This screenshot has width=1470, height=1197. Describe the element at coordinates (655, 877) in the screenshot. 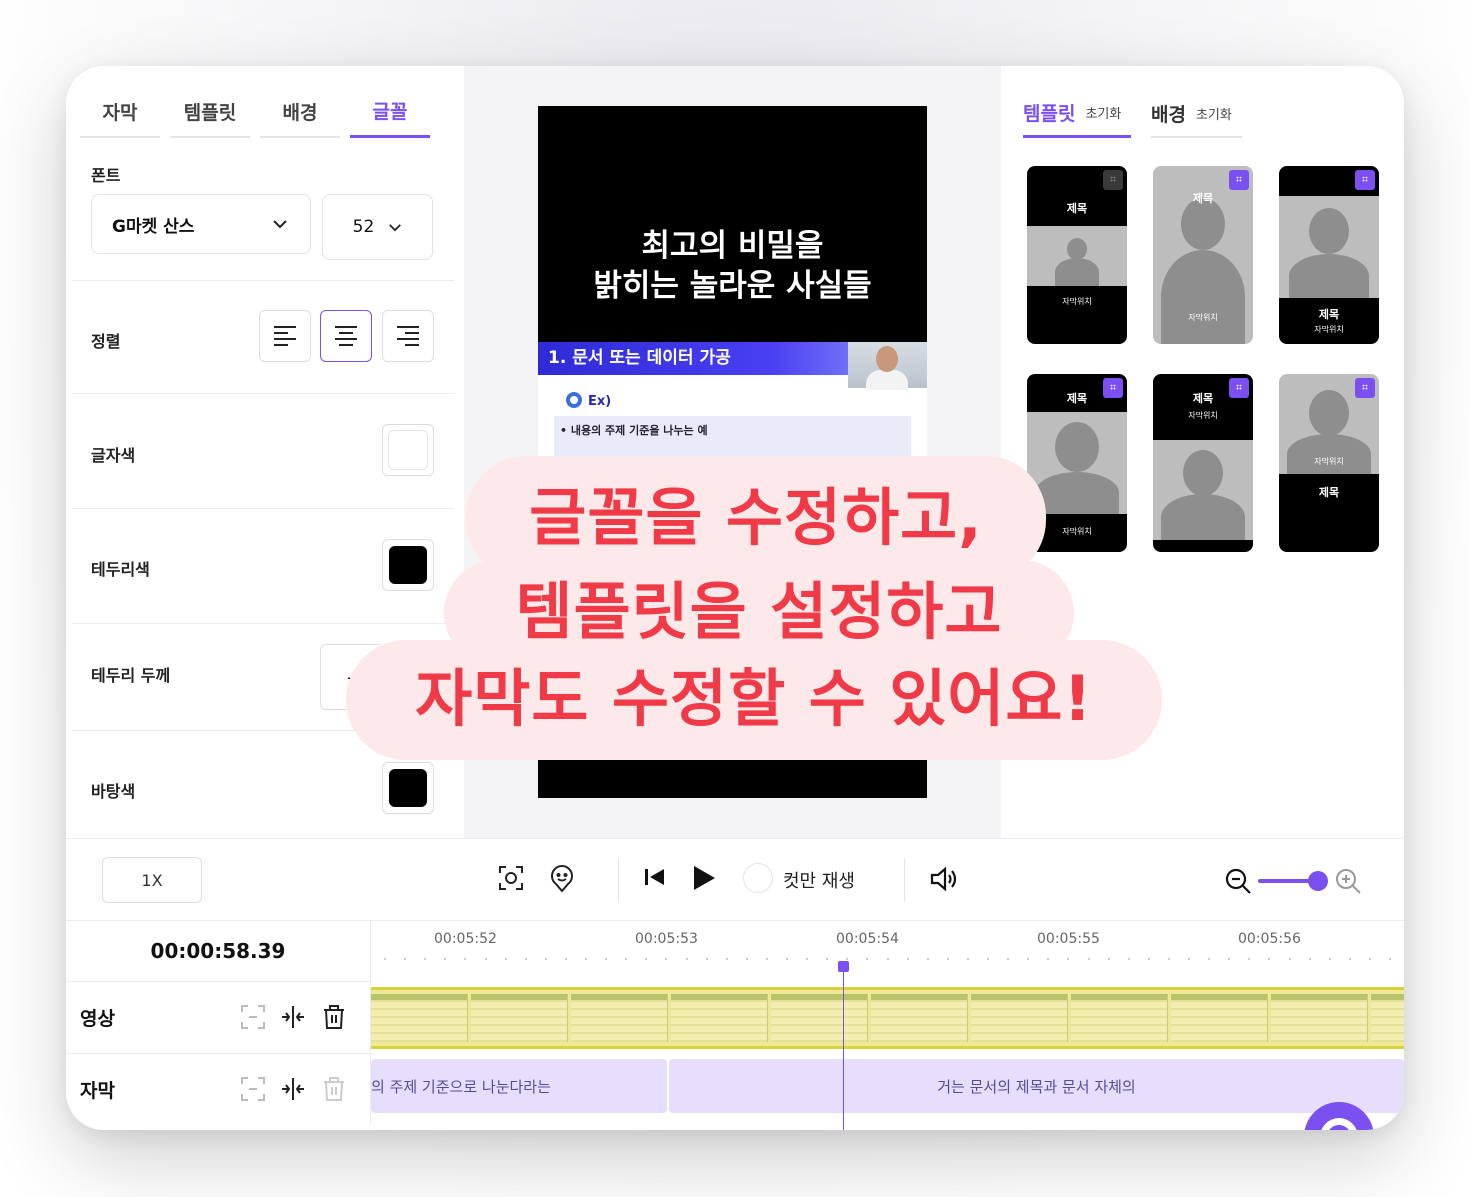

I see `skip-back-icon` at that location.